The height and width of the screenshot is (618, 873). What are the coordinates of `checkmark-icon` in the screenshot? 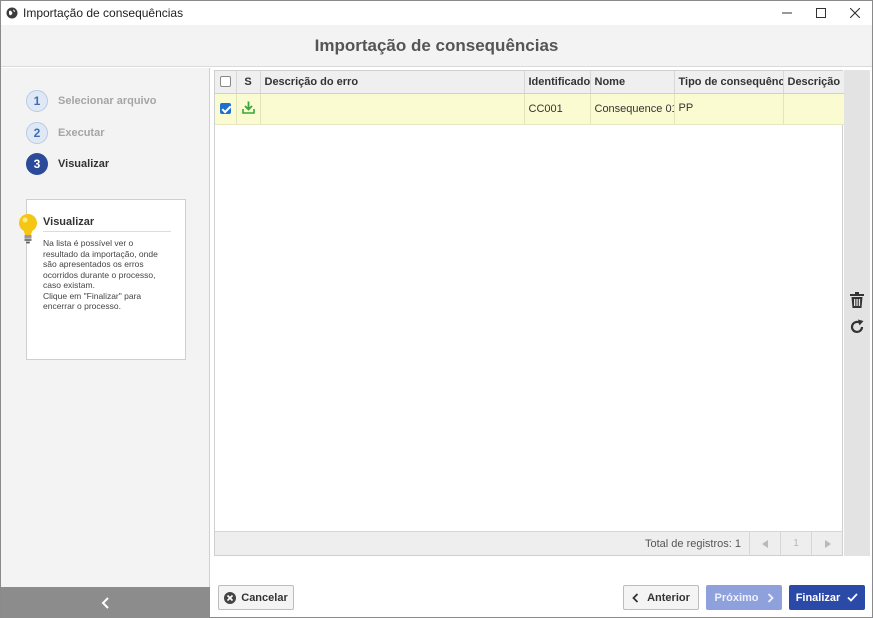 It's located at (852, 597).